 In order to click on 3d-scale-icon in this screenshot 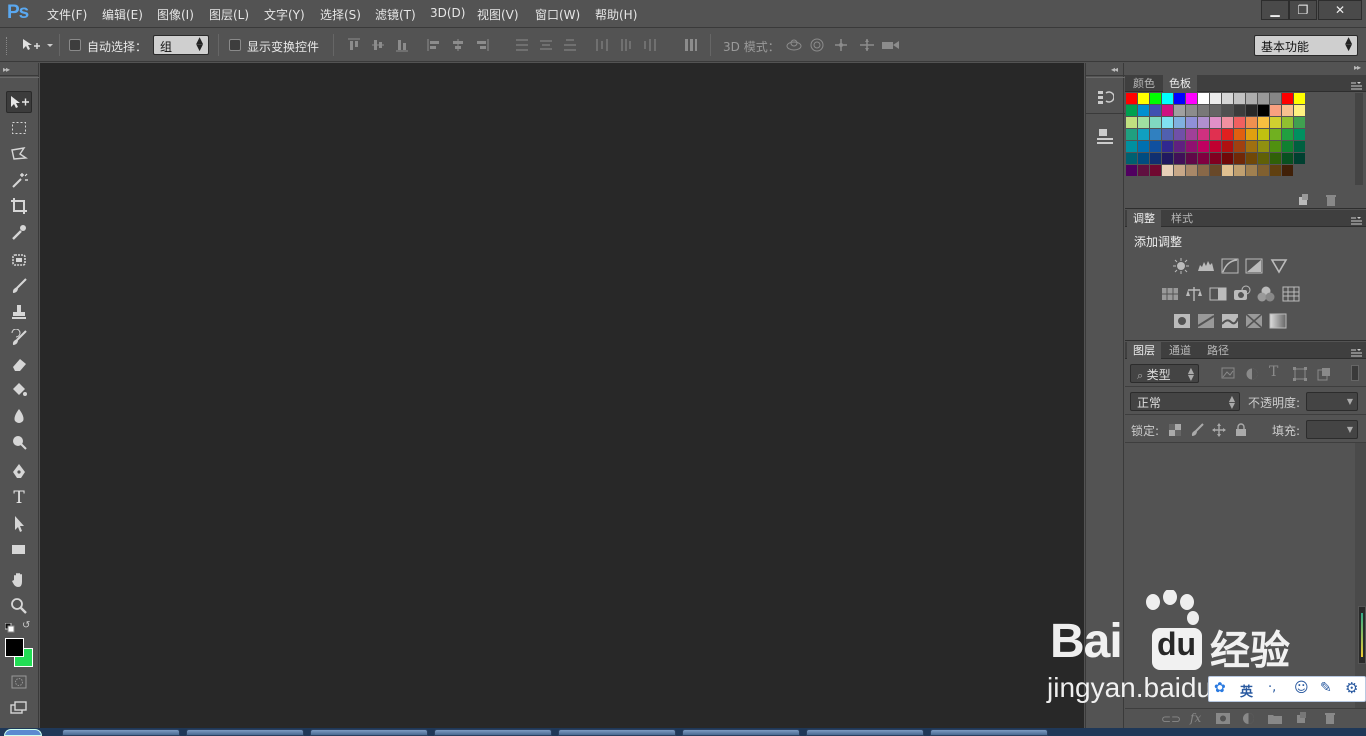, I will do `click(891, 45)`.